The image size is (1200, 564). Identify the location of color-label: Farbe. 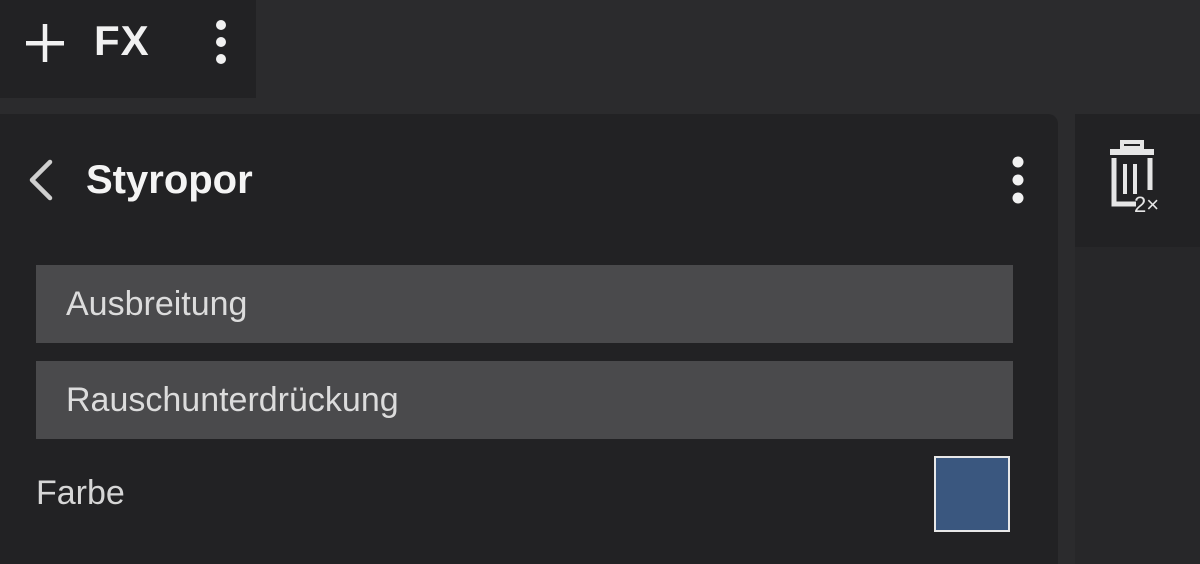
(80, 493).